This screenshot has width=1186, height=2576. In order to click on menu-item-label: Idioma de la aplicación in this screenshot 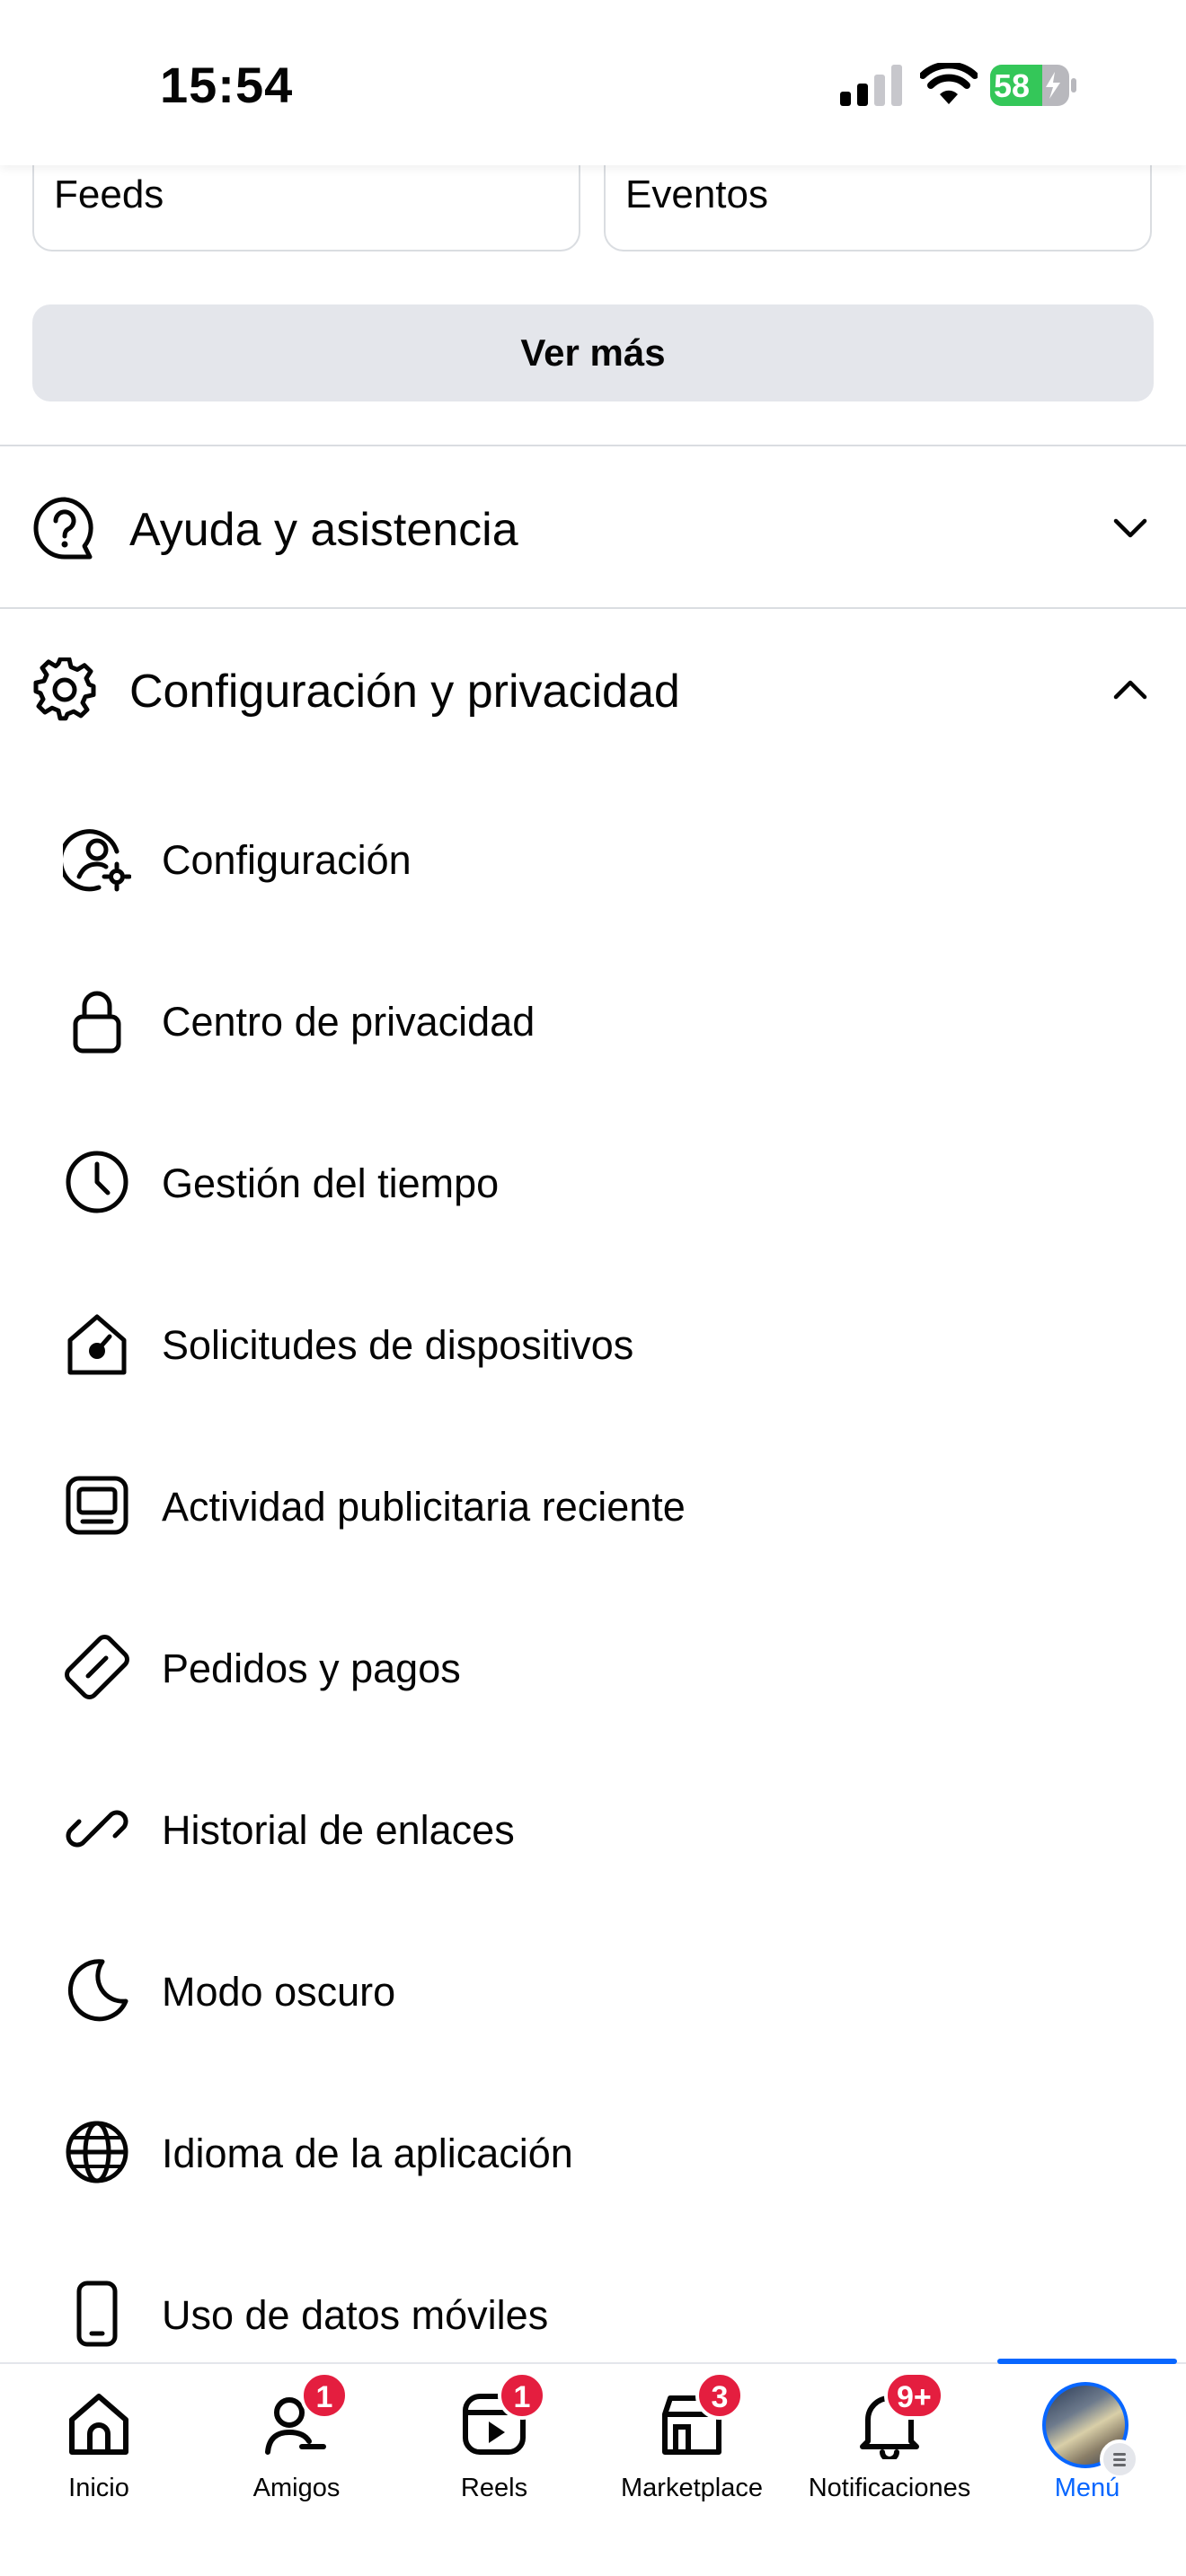, I will do `click(367, 2153)`.